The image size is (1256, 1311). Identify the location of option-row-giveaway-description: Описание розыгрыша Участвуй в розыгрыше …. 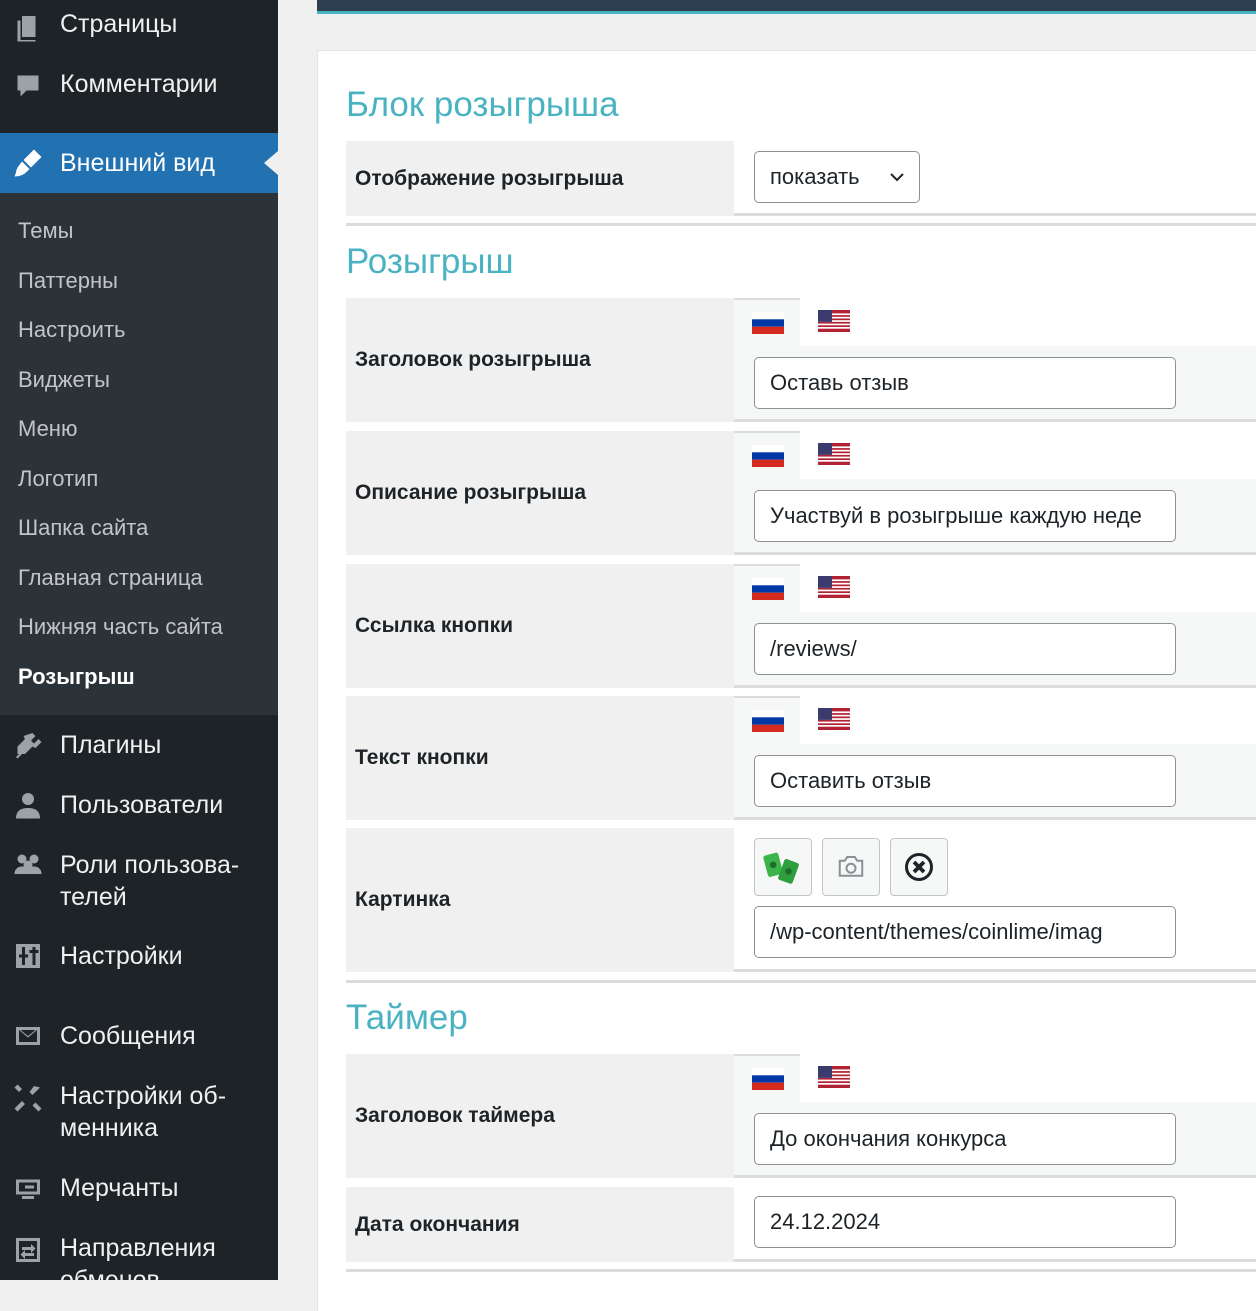
(801, 493).